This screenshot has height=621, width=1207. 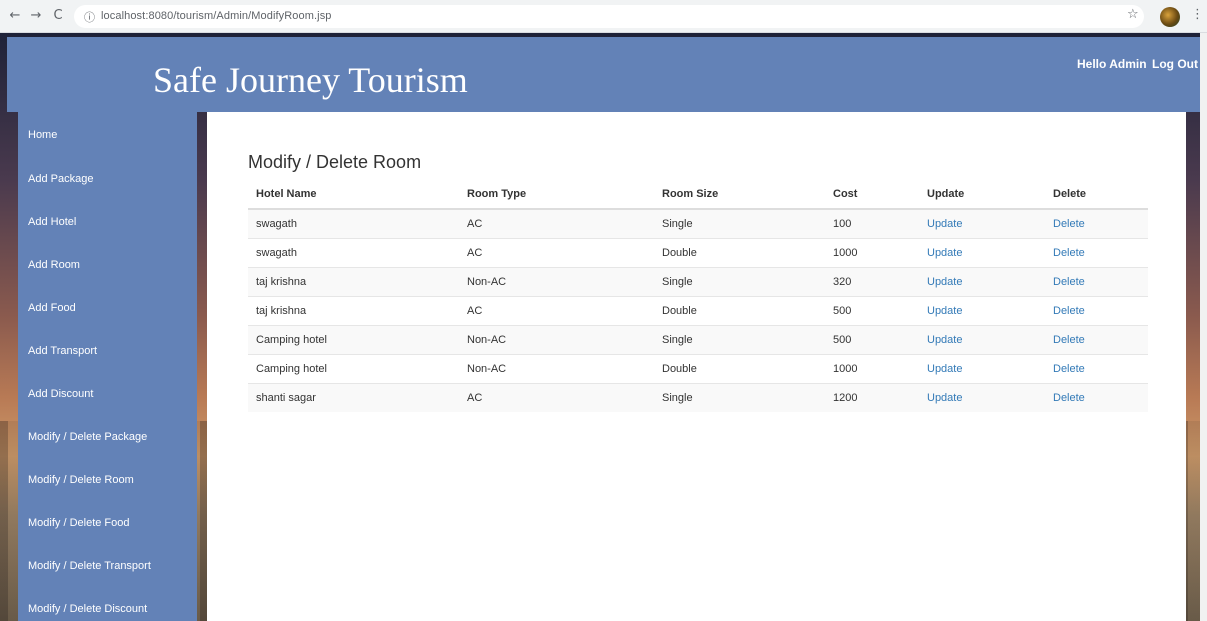 I want to click on table-row: swagath AC Double 1000 Update Delete, so click(x=698, y=252).